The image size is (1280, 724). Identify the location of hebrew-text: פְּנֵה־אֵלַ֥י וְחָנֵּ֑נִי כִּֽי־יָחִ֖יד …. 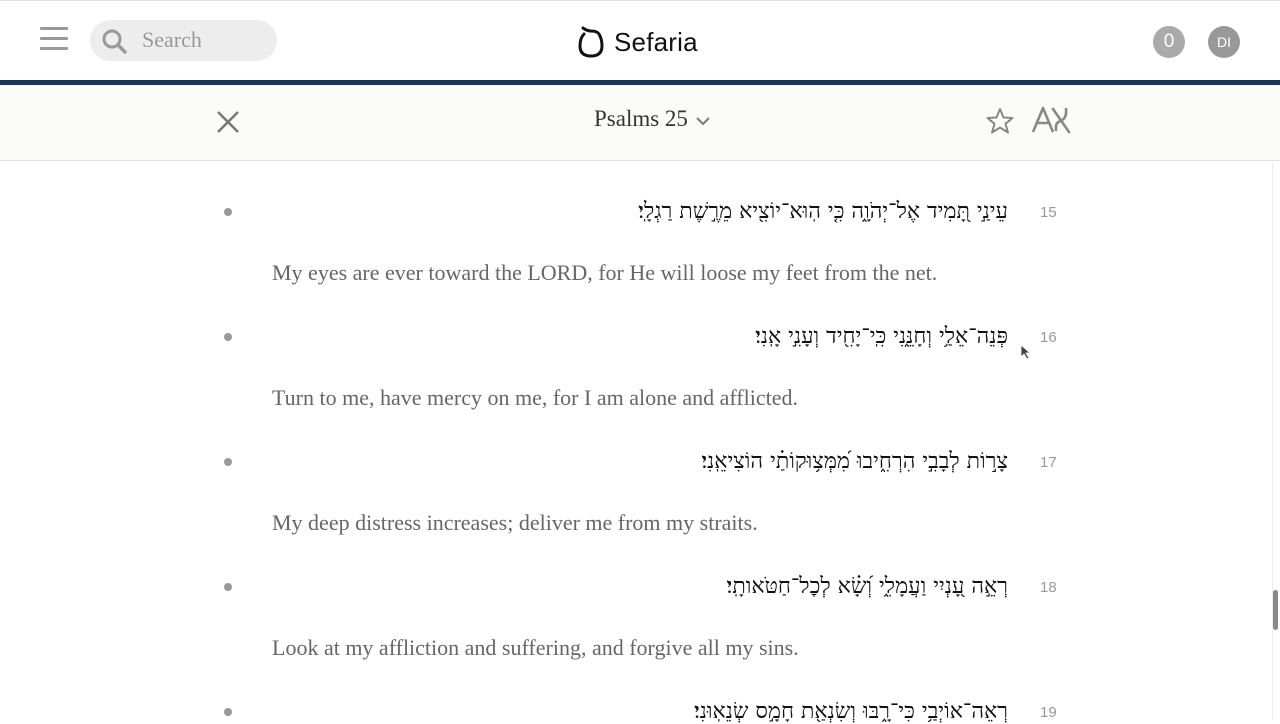
(881, 336).